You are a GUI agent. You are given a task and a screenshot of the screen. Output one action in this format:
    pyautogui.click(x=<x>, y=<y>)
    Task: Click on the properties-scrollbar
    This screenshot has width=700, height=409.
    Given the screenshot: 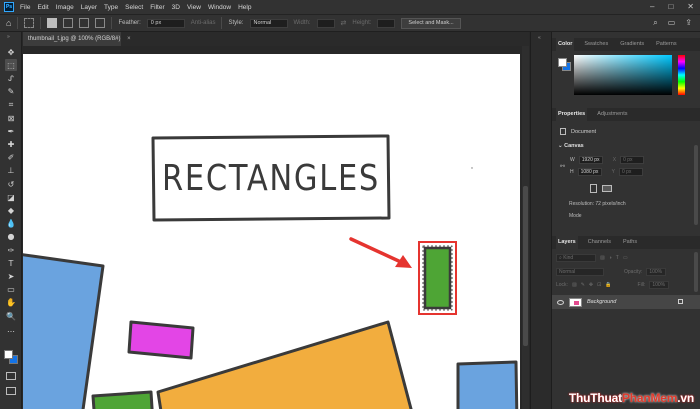 What is the action you would take?
    pyautogui.click(x=696, y=185)
    